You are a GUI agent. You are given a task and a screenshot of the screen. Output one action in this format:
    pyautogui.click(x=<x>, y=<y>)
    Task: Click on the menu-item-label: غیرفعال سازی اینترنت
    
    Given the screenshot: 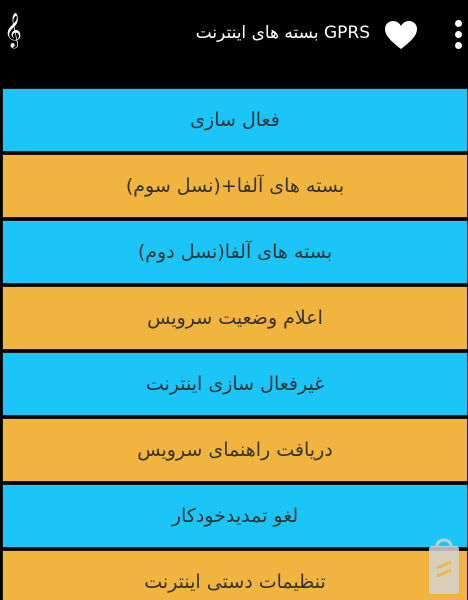 What is the action you would take?
    pyautogui.click(x=235, y=384)
    